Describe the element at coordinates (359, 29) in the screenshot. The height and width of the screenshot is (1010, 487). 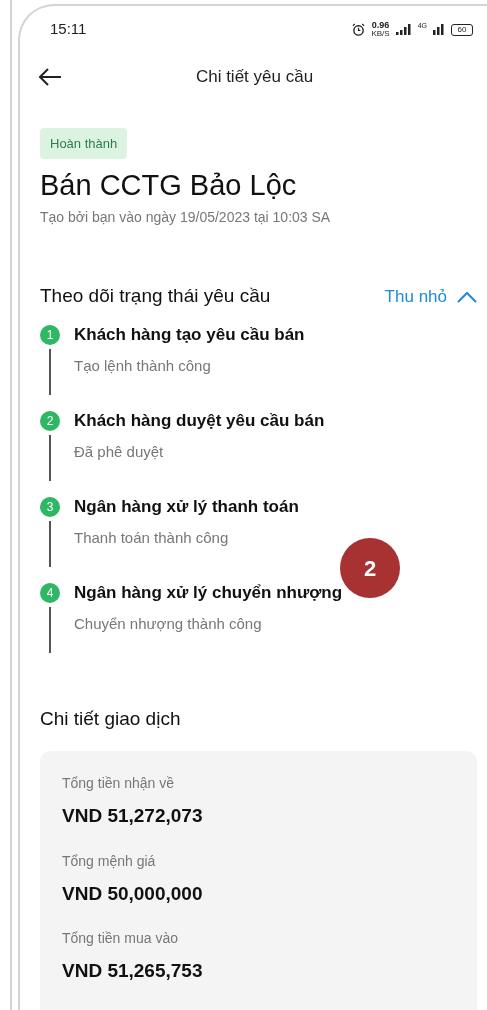
I see `alarm-icon` at that location.